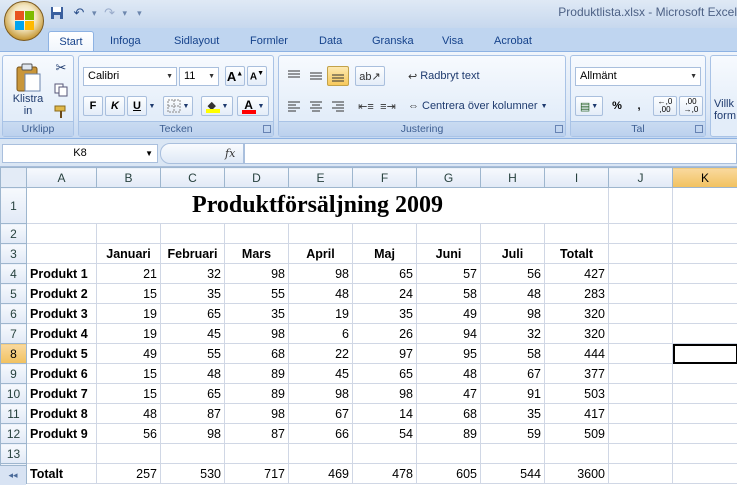 The width and height of the screenshot is (737, 485). What do you see at coordinates (338, 76) in the screenshot?
I see `align-bottom-button` at bounding box center [338, 76].